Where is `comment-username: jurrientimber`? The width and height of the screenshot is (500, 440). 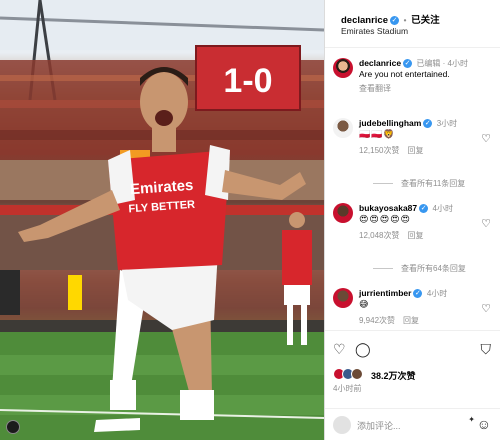
comment-username: jurrientimber is located at coordinates (385, 293).